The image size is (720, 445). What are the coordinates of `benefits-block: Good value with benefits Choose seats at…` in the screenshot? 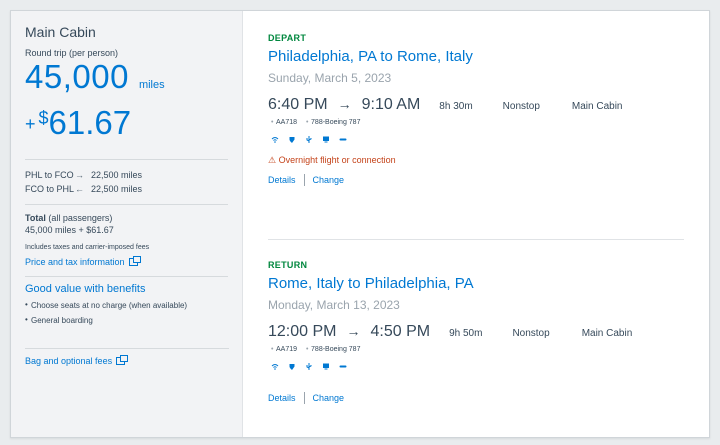 It's located at (126, 300).